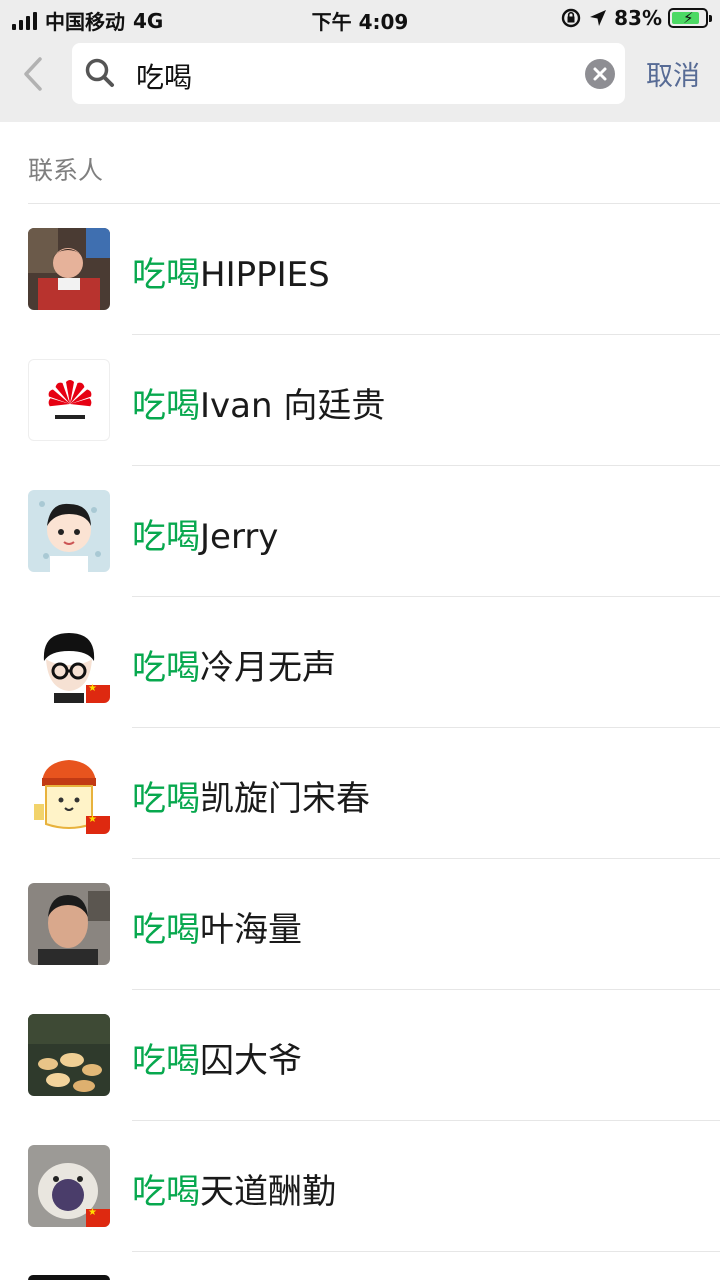 The width and height of the screenshot is (720, 1280). What do you see at coordinates (66, 170) in the screenshot?
I see `section-title-contacts: 联系人` at bounding box center [66, 170].